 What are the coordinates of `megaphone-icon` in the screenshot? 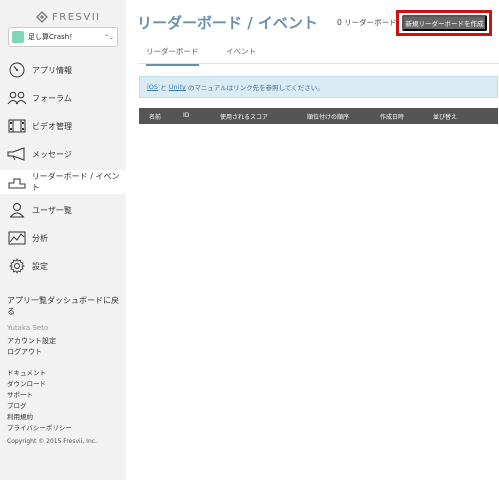 It's located at (17, 154).